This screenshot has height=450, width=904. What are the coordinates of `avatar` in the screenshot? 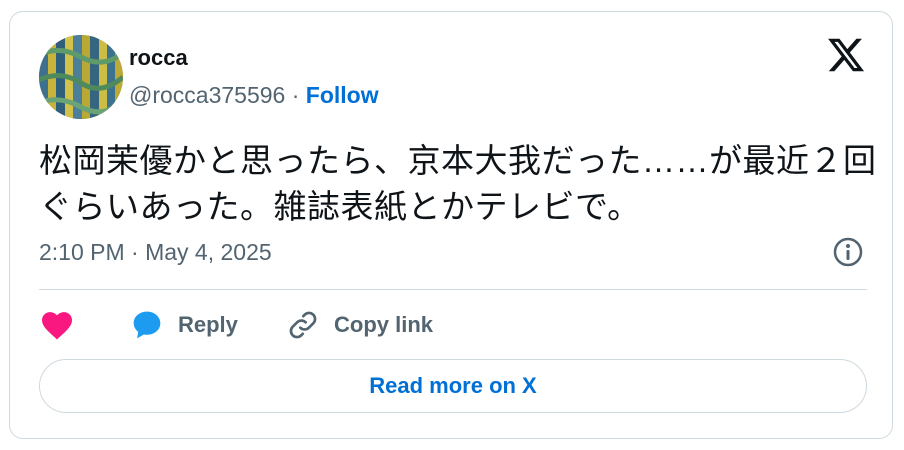 It's located at (81, 77).